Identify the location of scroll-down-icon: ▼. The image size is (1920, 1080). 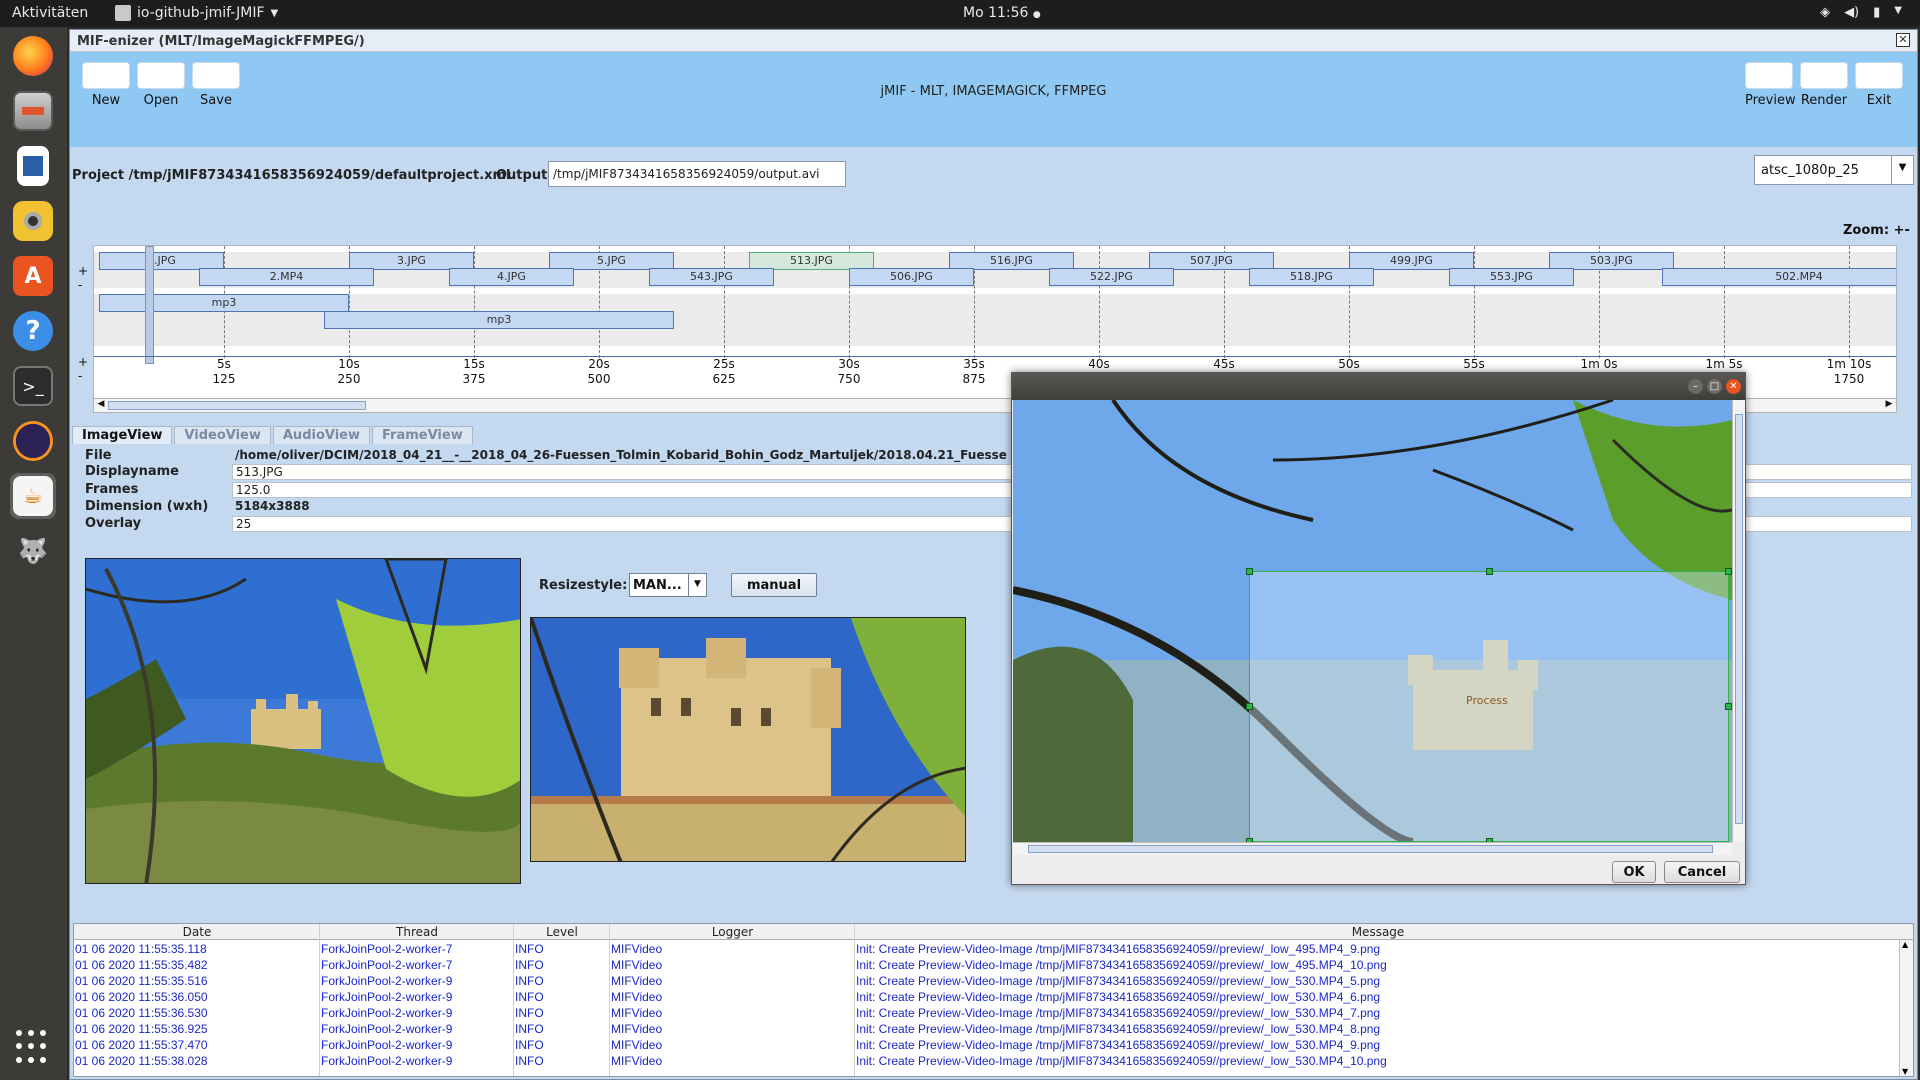
(1905, 1071).